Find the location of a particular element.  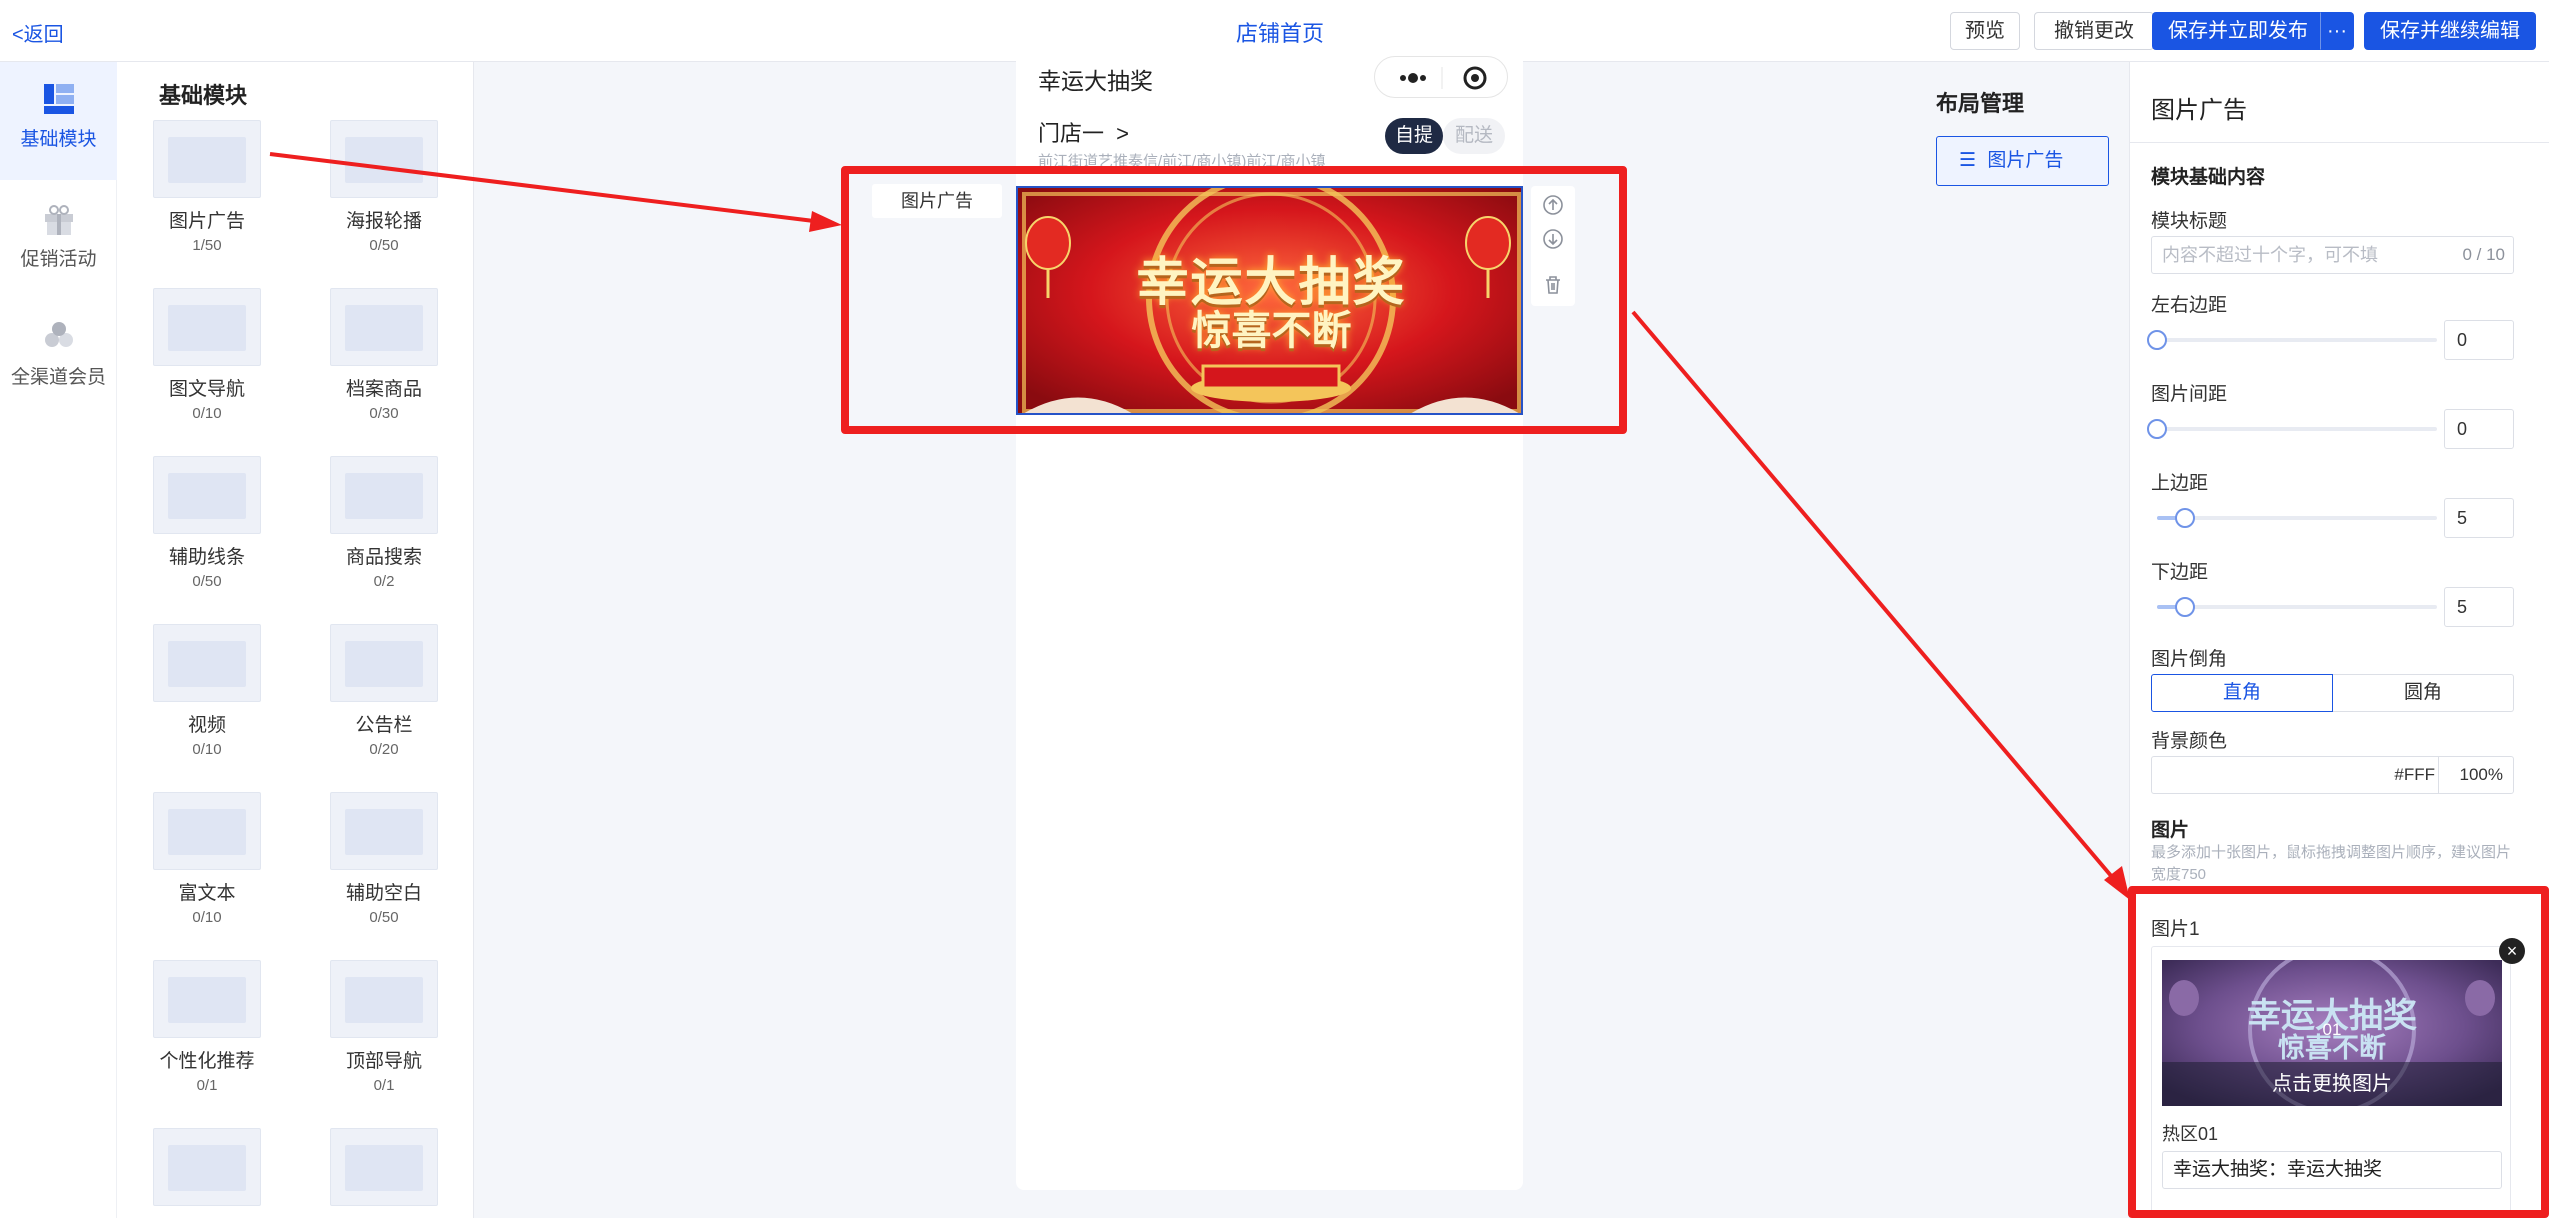

back-link: <返回 is located at coordinates (38, 32).